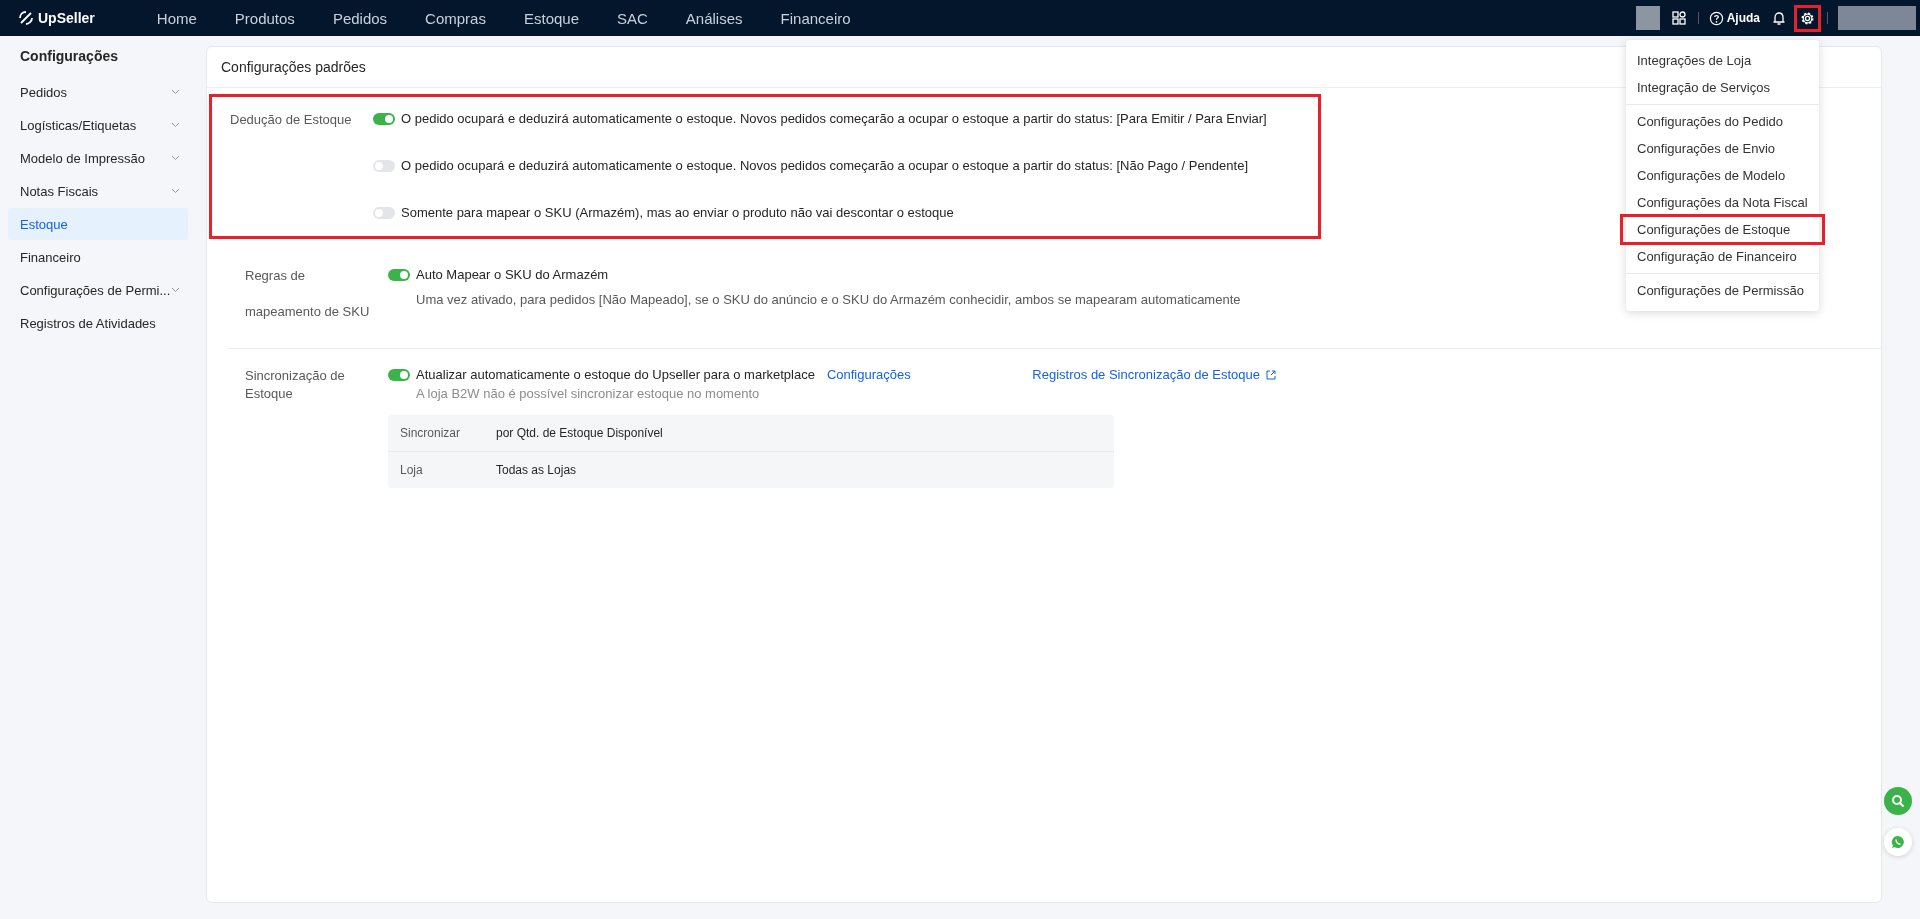 The width and height of the screenshot is (1920, 919). I want to click on nav-tab: Home, so click(176, 18).